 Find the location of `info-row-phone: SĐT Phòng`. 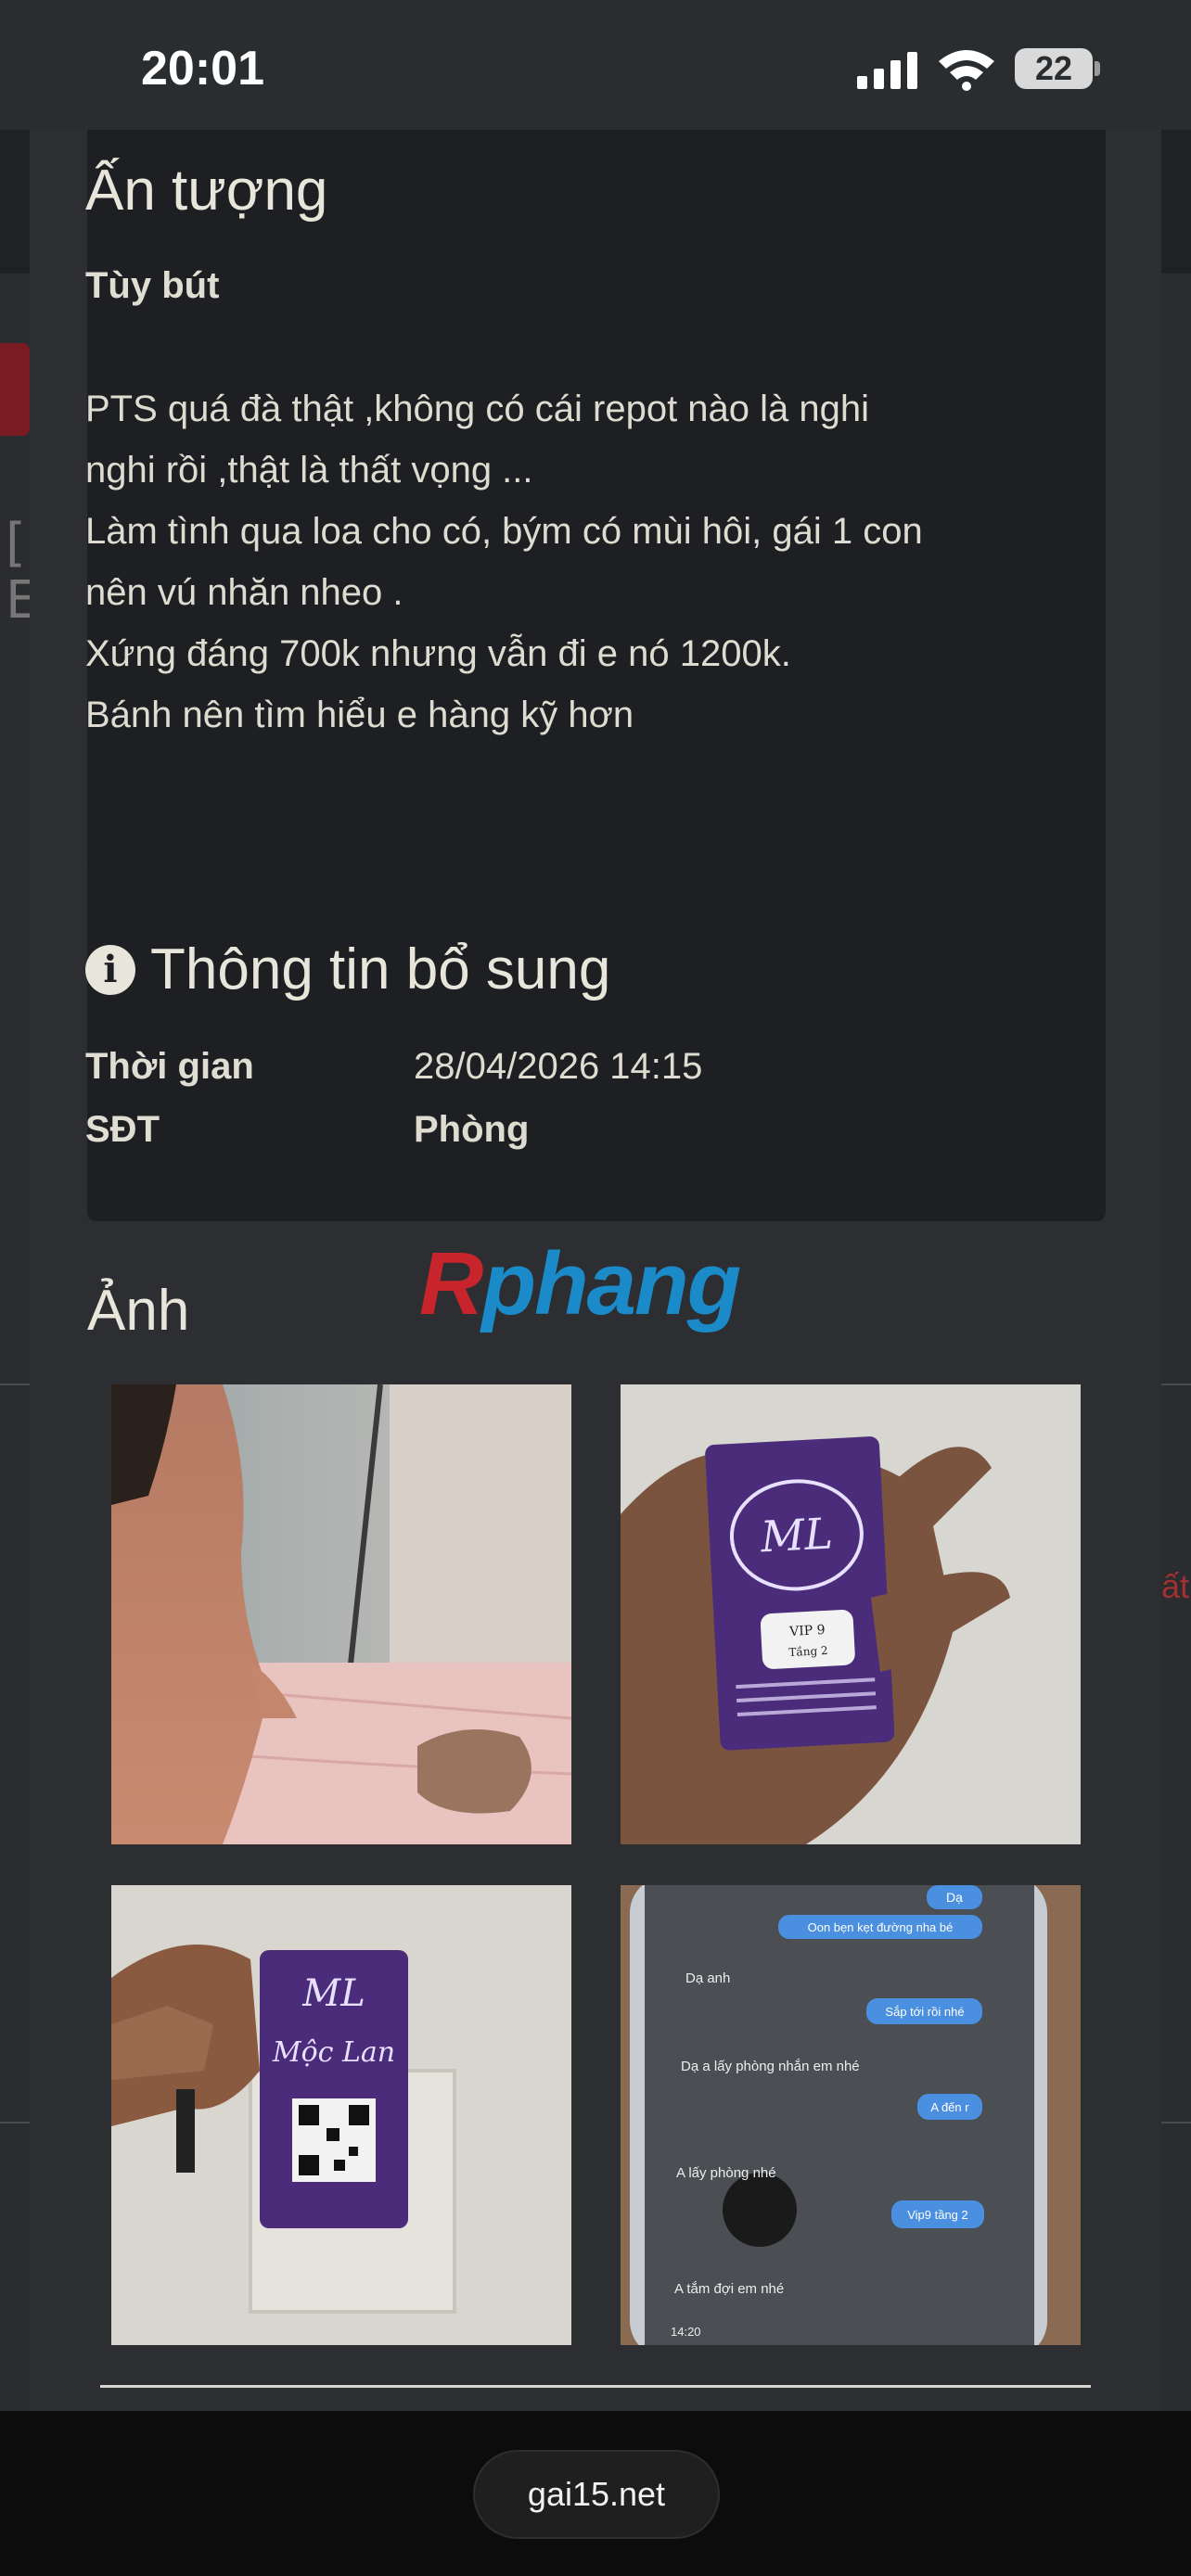

info-row-phone: SĐT Phòng is located at coordinates (307, 1130).